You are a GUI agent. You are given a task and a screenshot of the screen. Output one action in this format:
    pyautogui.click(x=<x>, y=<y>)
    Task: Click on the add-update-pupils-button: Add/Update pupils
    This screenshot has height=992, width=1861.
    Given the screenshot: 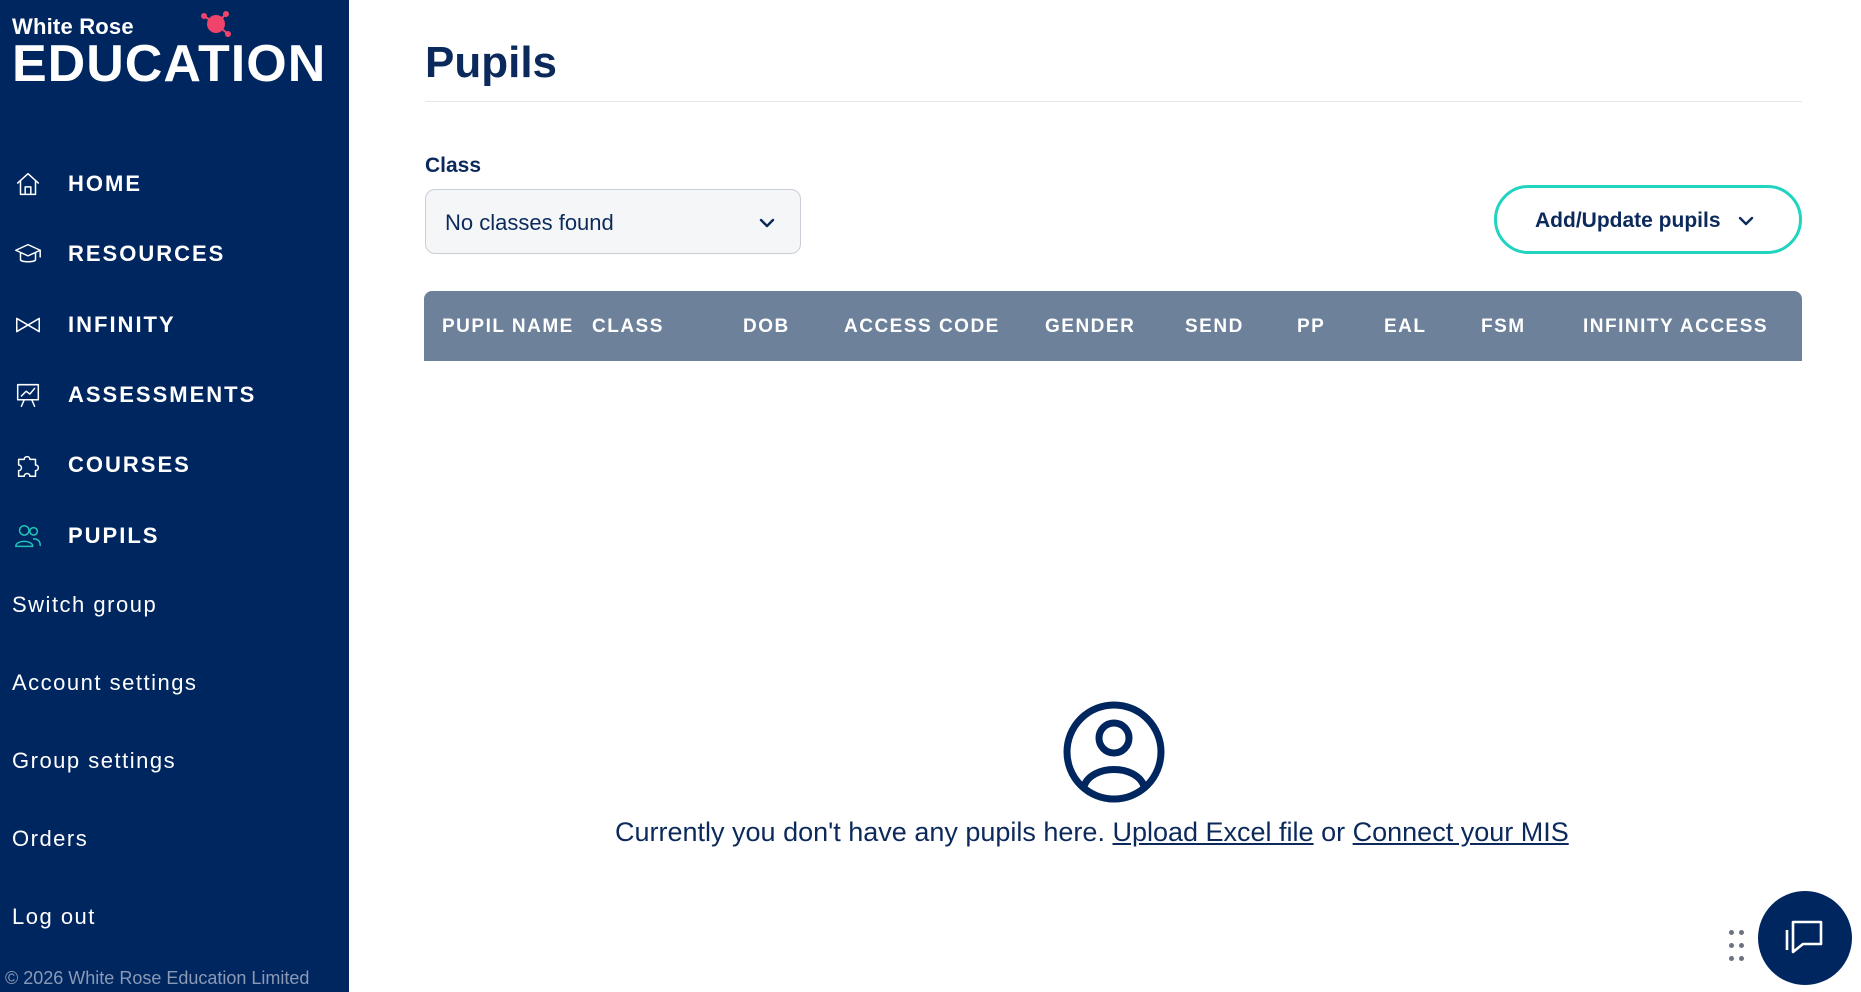 What is the action you would take?
    pyautogui.click(x=1648, y=219)
    